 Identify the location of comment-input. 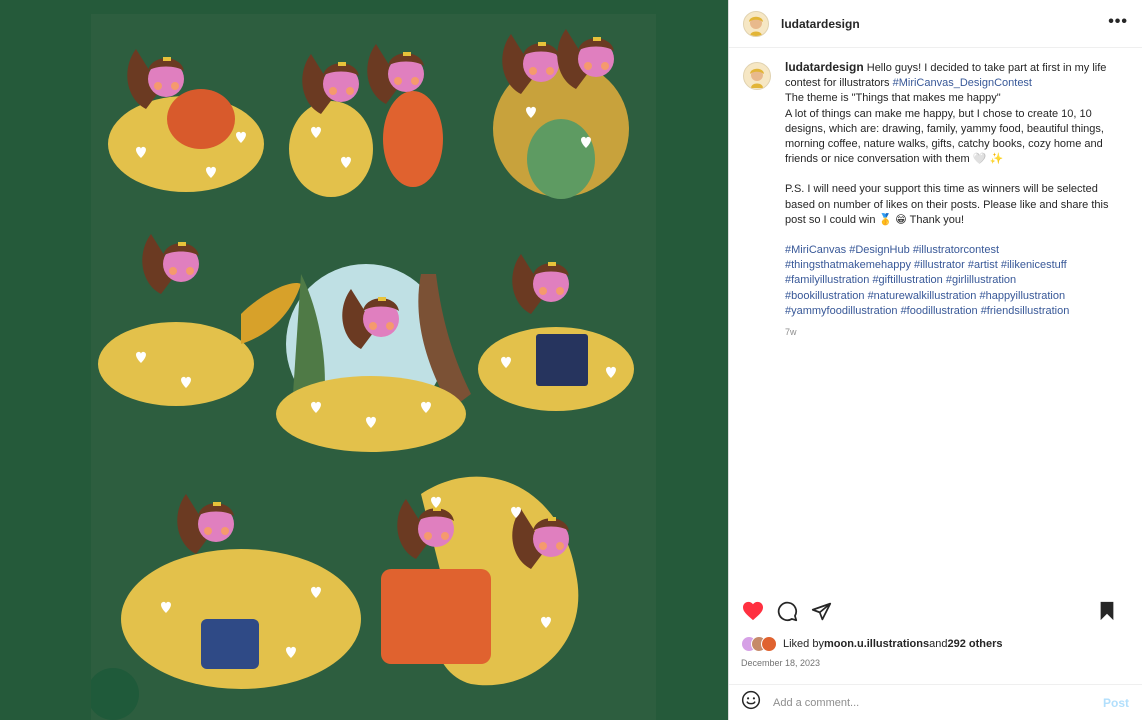
(938, 702).